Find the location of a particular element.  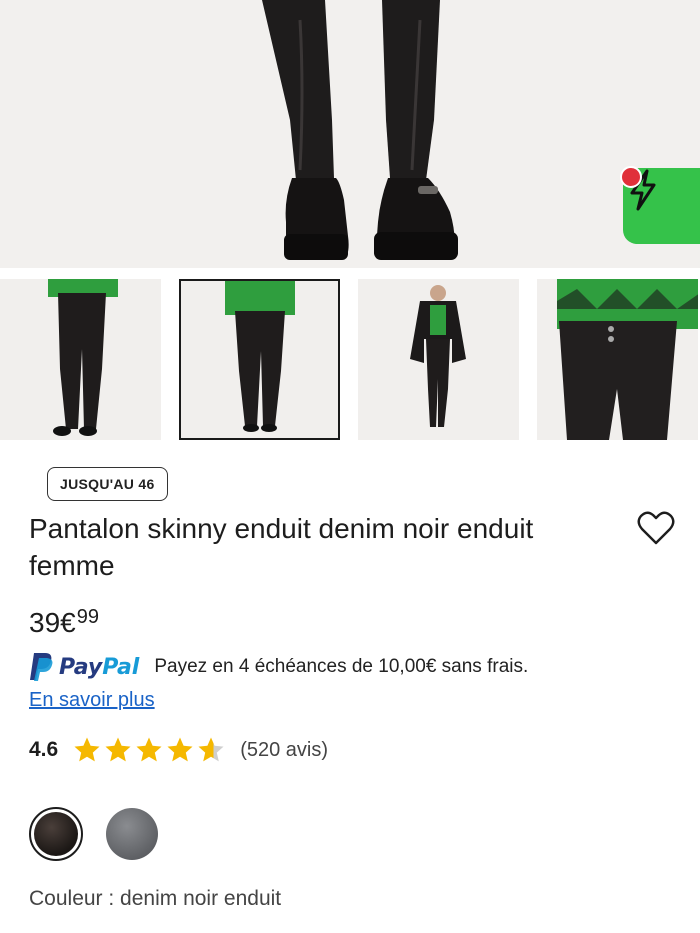

price-main: 39€ is located at coordinates (52, 622).